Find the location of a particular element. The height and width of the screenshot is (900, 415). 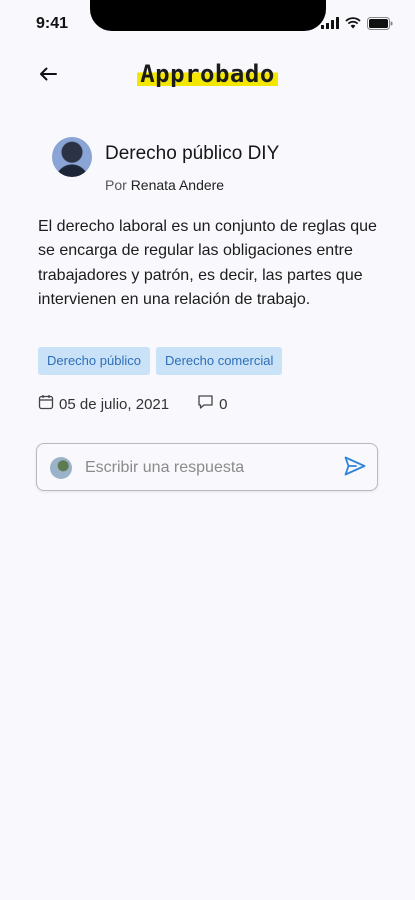

post-meta: 05 de julio, 2021 0 is located at coordinates (132, 404).